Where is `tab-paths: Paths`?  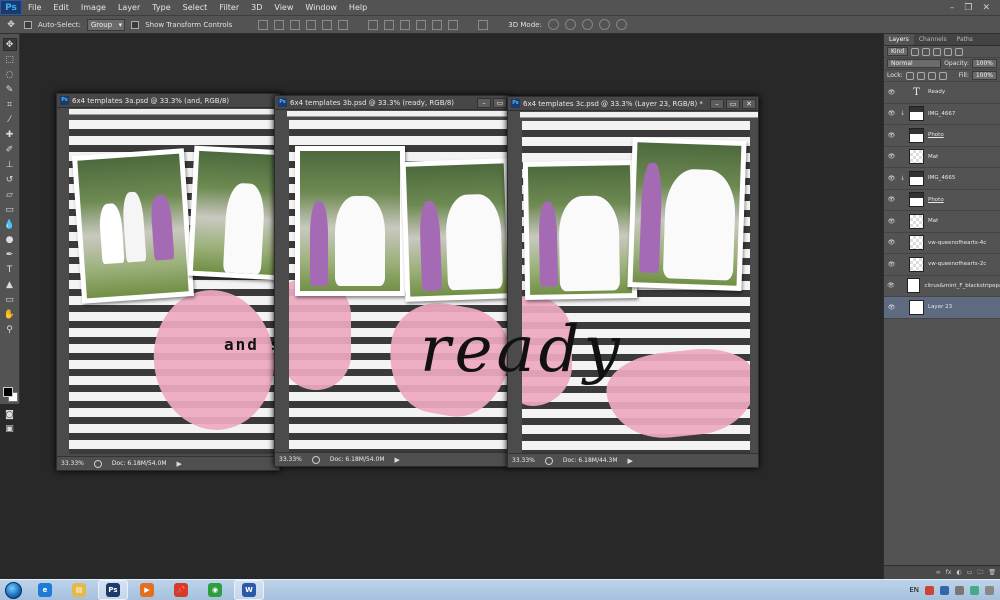
tab-paths: Paths is located at coordinates (965, 39).